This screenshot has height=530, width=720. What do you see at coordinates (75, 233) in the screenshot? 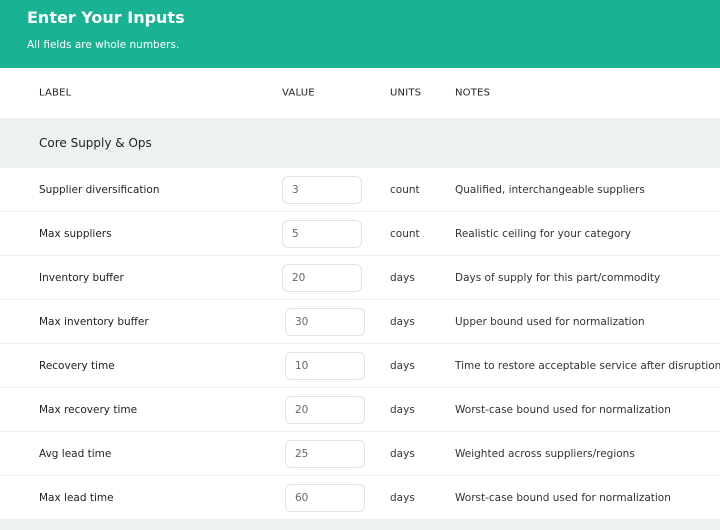
I see `row-label: Max suppliers` at bounding box center [75, 233].